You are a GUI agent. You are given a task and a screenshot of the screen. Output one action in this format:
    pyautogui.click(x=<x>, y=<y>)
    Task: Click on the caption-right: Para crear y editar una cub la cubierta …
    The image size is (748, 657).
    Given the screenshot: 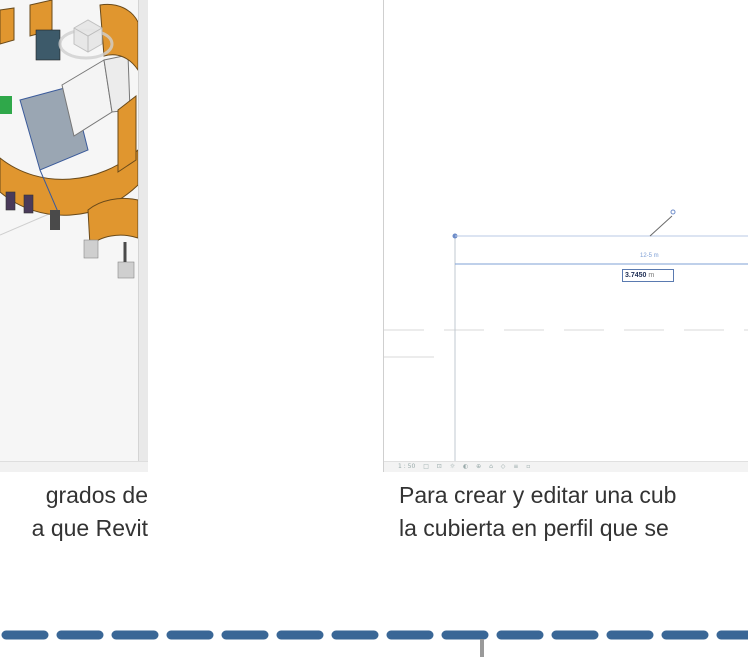 What is the action you would take?
    pyautogui.click(x=537, y=512)
    